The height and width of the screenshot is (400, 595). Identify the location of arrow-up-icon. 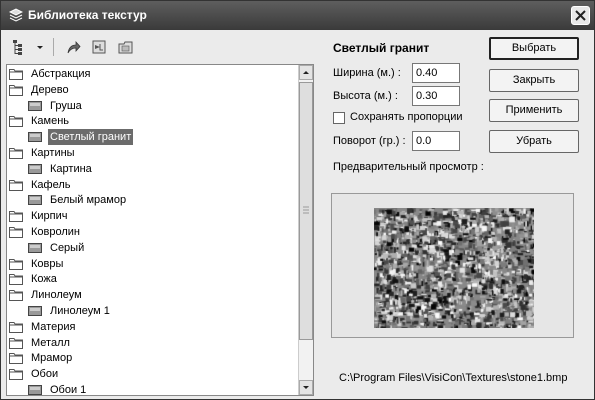
(306, 72).